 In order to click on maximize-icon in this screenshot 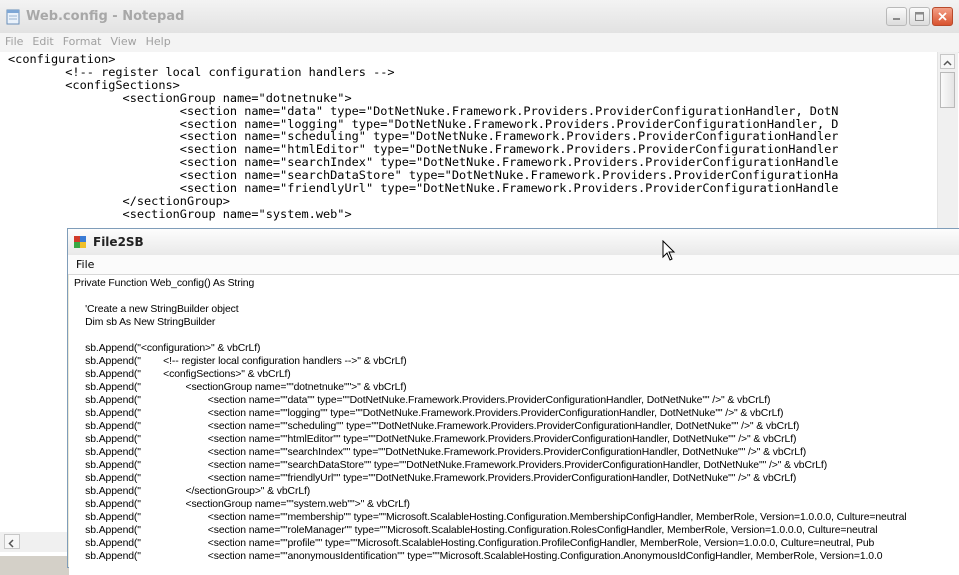, I will do `click(919, 16)`.